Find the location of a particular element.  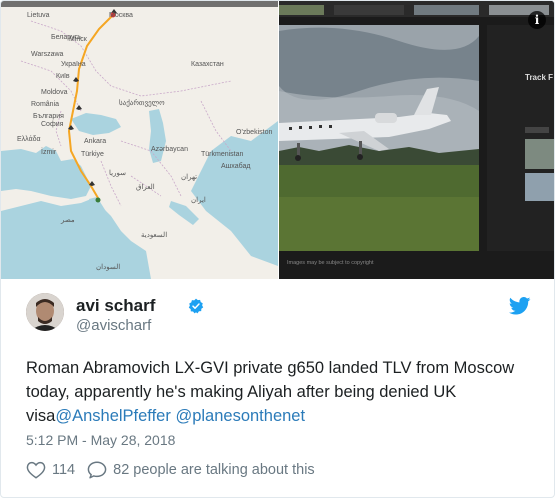

tweet-actions: 114 82 people are talking about this is located at coordinates (176, 470).